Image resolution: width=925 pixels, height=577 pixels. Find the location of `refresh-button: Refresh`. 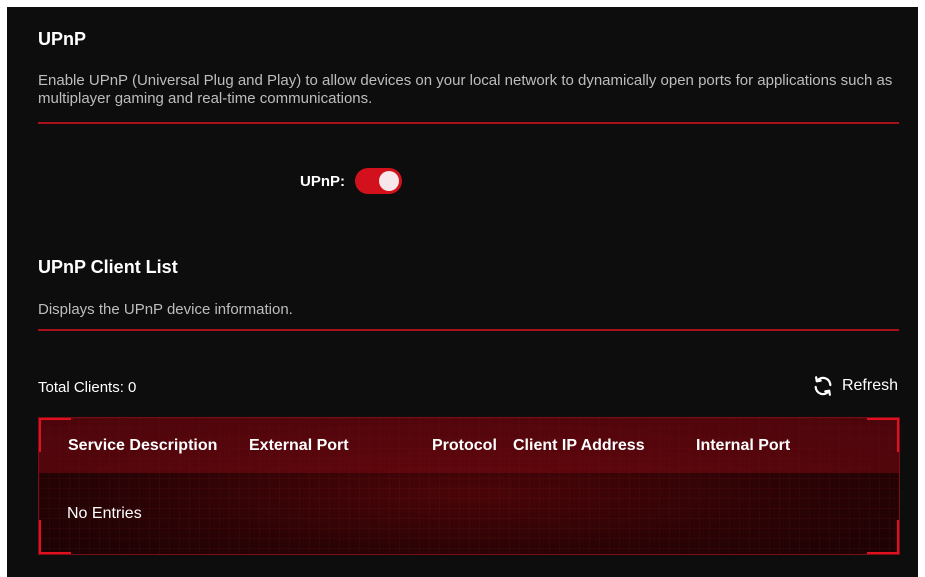

refresh-button: Refresh is located at coordinates (855, 386).